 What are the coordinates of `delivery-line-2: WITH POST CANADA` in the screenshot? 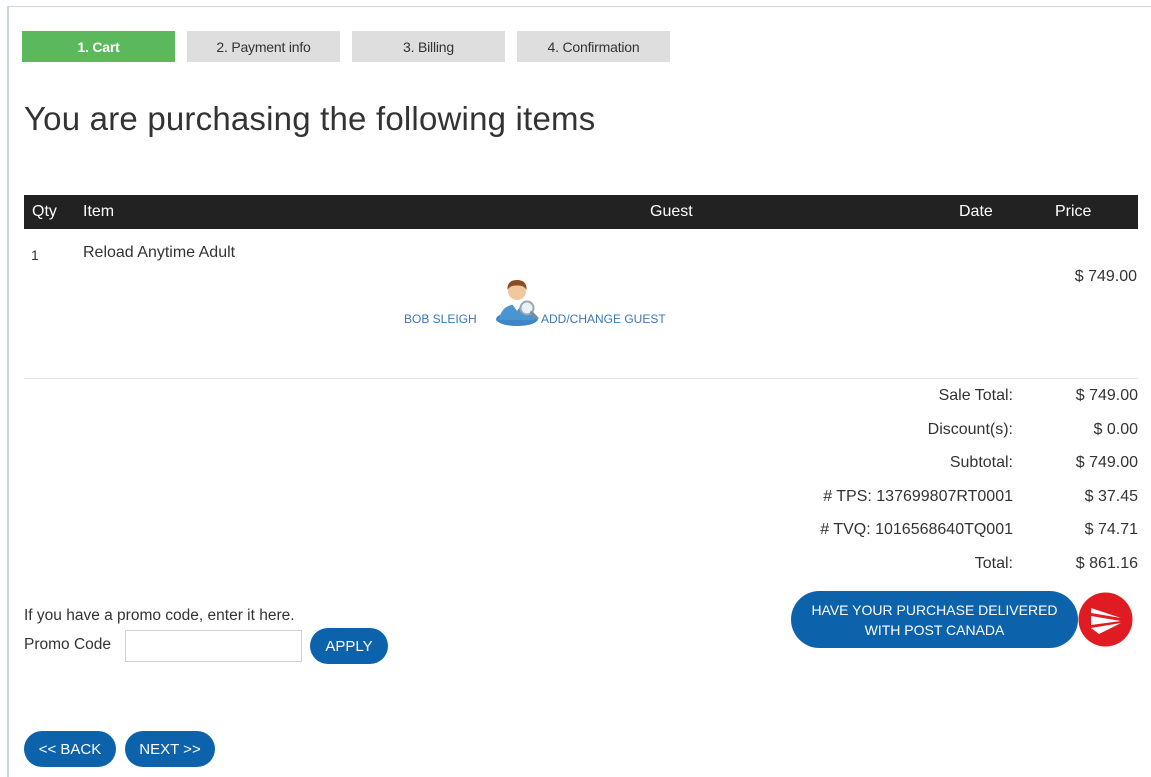 It's located at (934, 629).